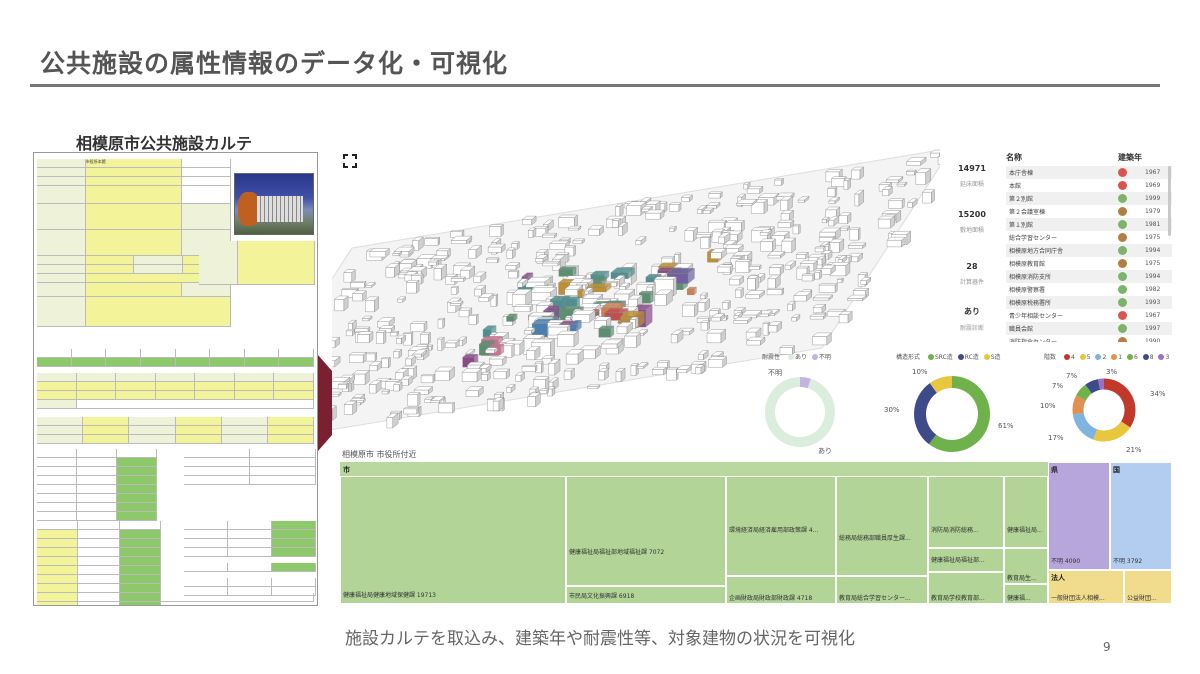 The width and height of the screenshot is (1200, 674). What do you see at coordinates (350, 161) in the screenshot?
I see `fullscreen-icon` at bounding box center [350, 161].